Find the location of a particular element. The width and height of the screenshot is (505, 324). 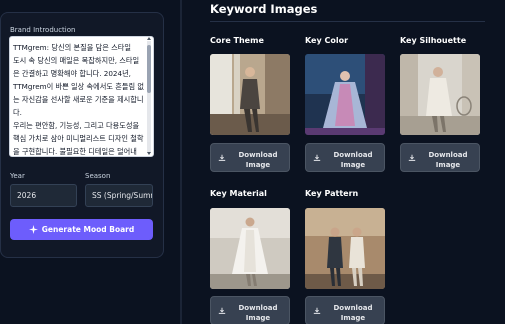

keyword-images-title: Keyword Images is located at coordinates (264, 9).